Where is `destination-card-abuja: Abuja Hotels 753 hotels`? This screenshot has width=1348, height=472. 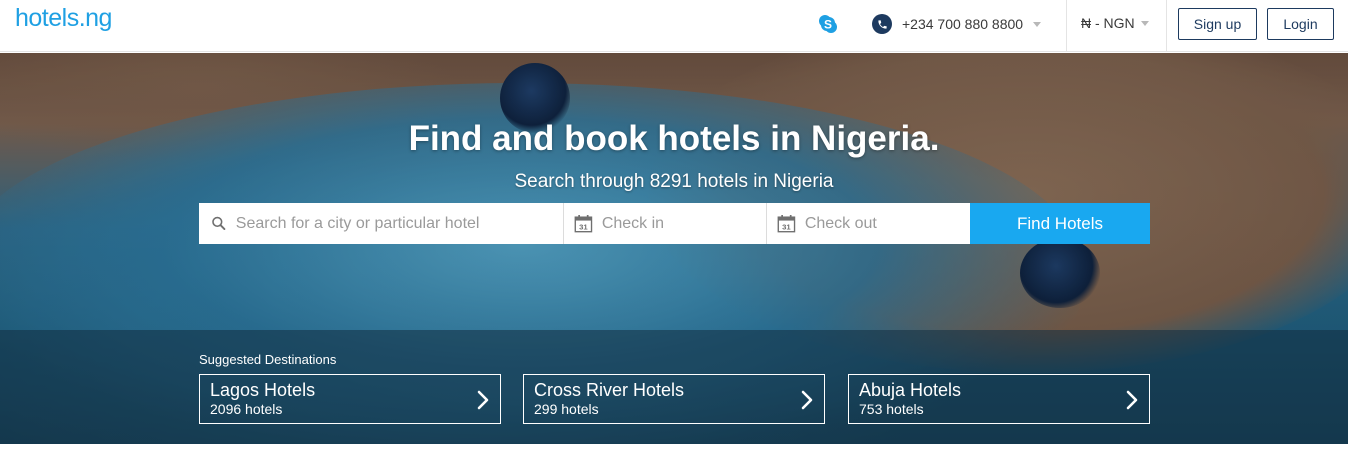 destination-card-abuja: Abuja Hotels 753 hotels is located at coordinates (999, 399).